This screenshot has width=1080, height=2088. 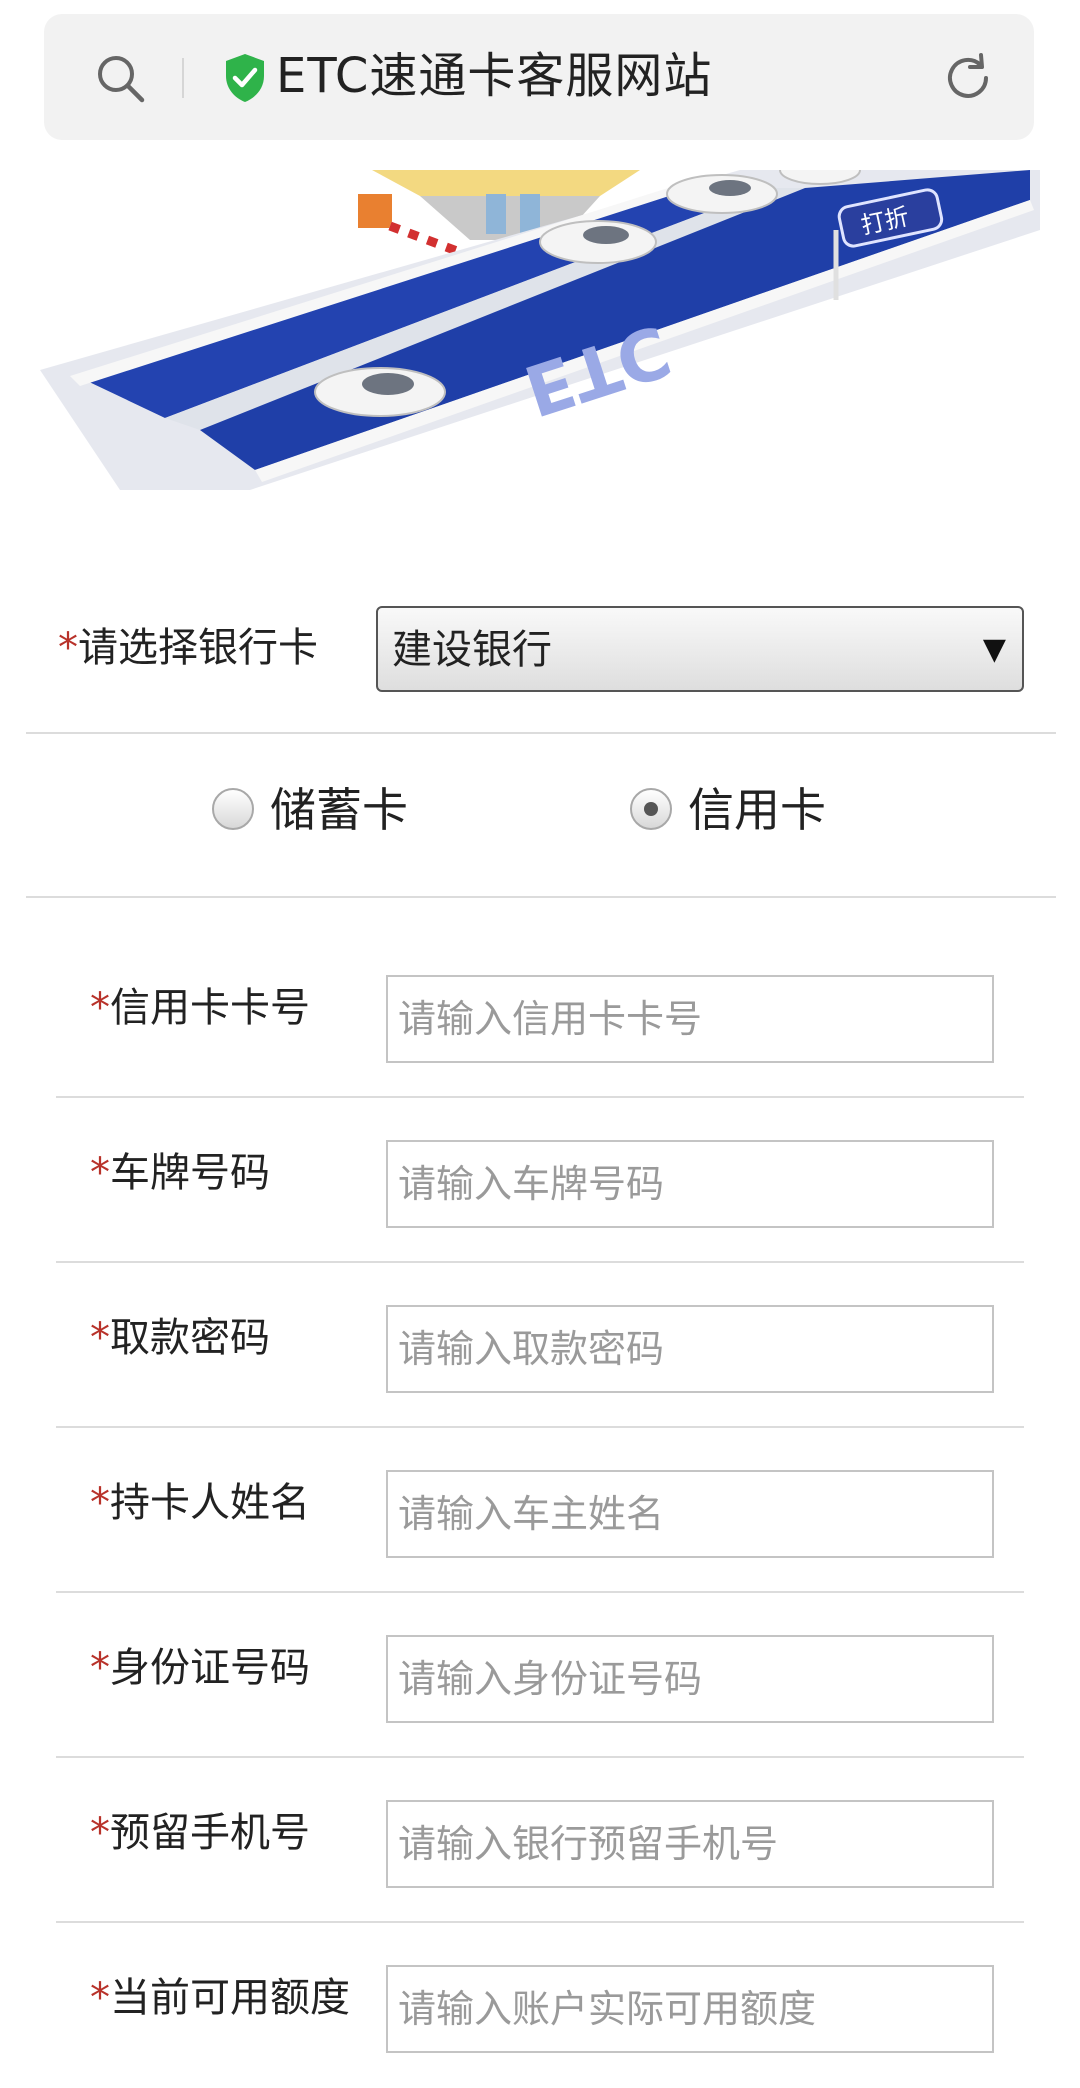 I want to click on radio-credit-card, so click(x=651, y=809).